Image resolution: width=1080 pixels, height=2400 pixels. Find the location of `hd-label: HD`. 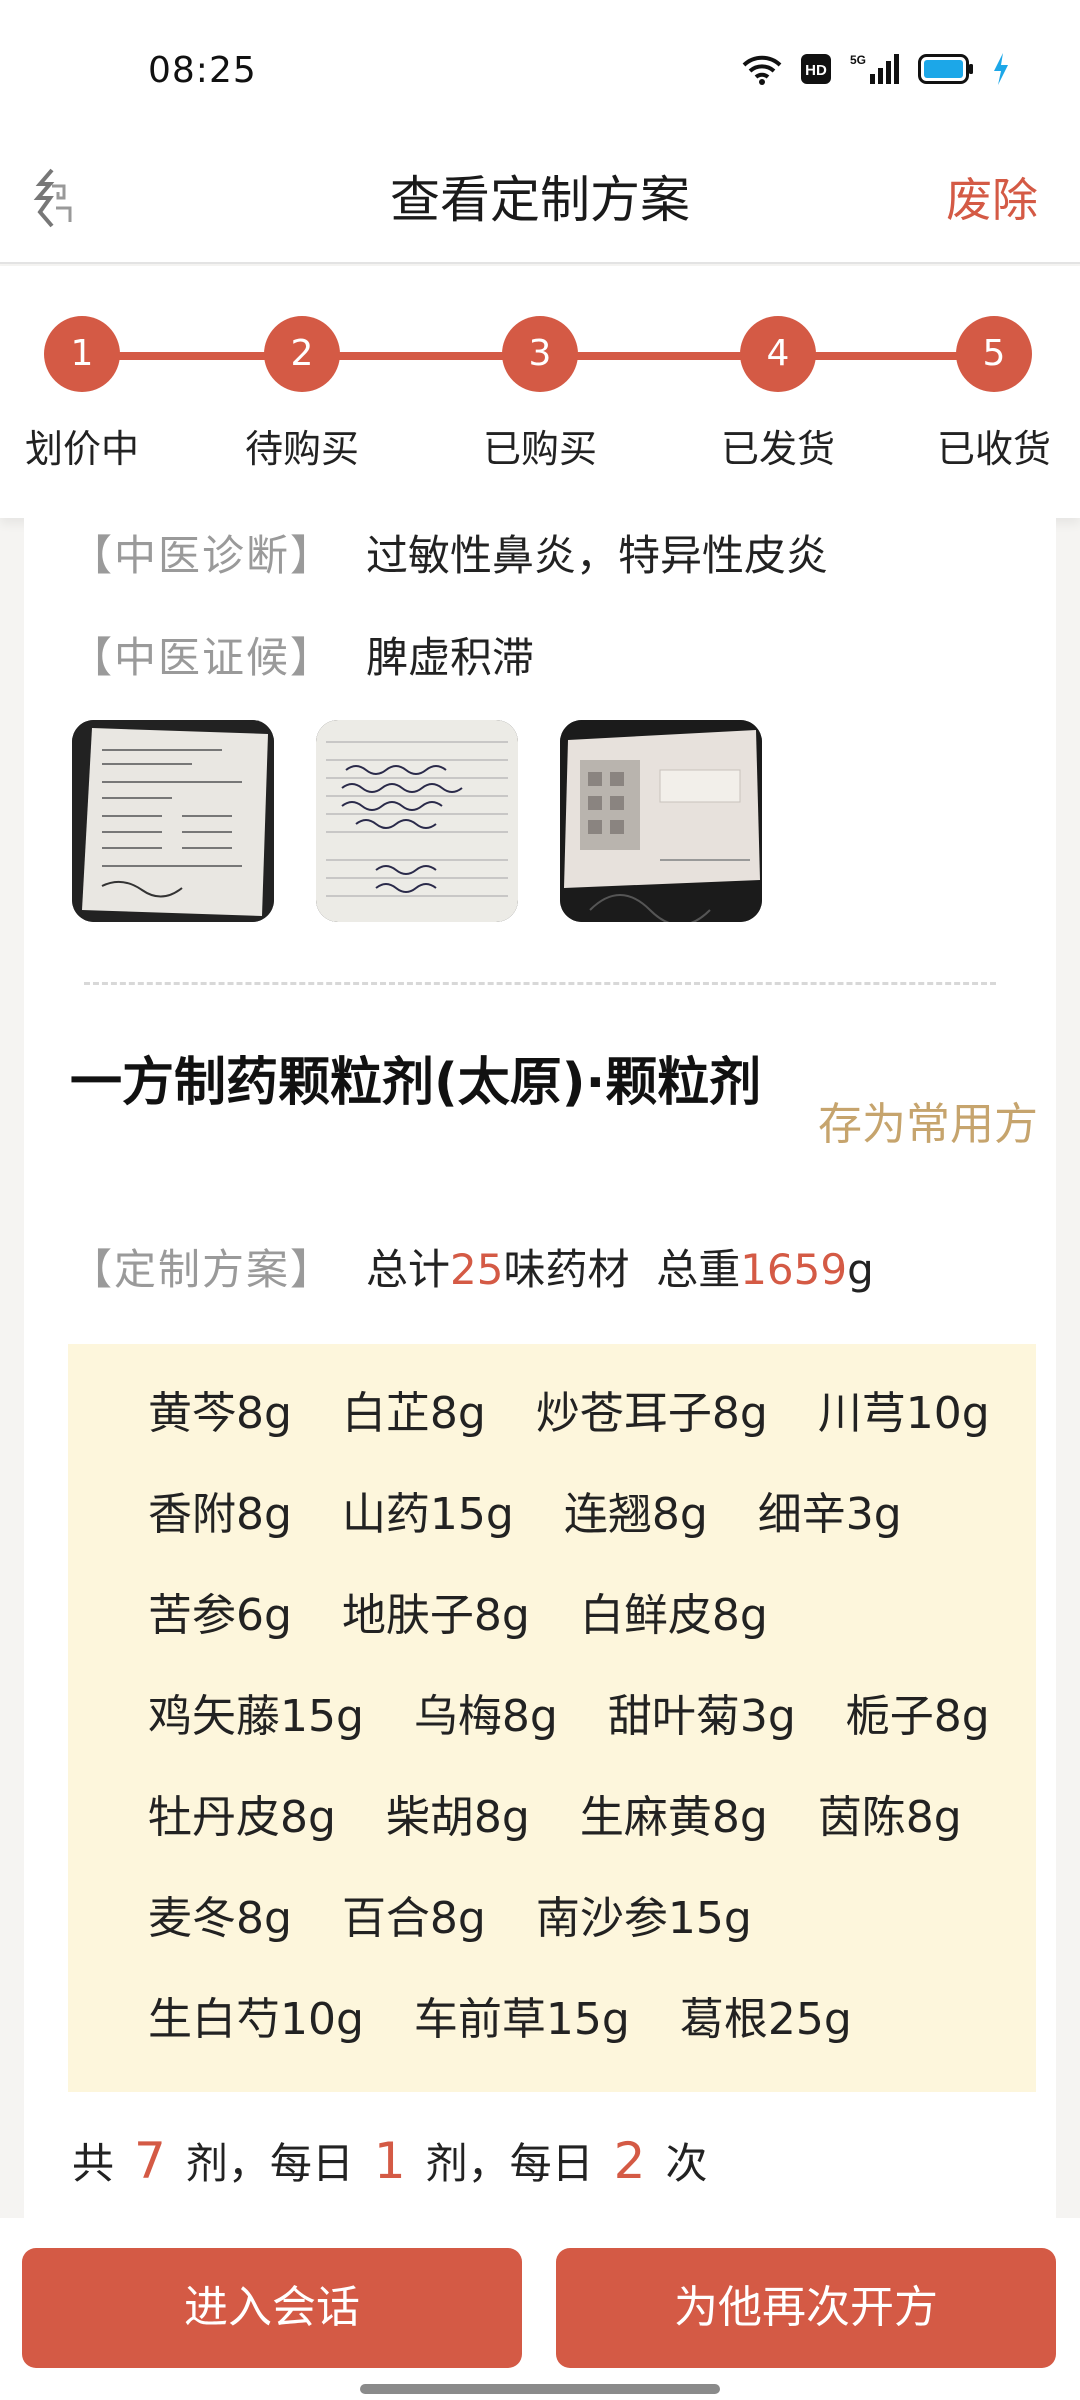

hd-label: HD is located at coordinates (816, 70).